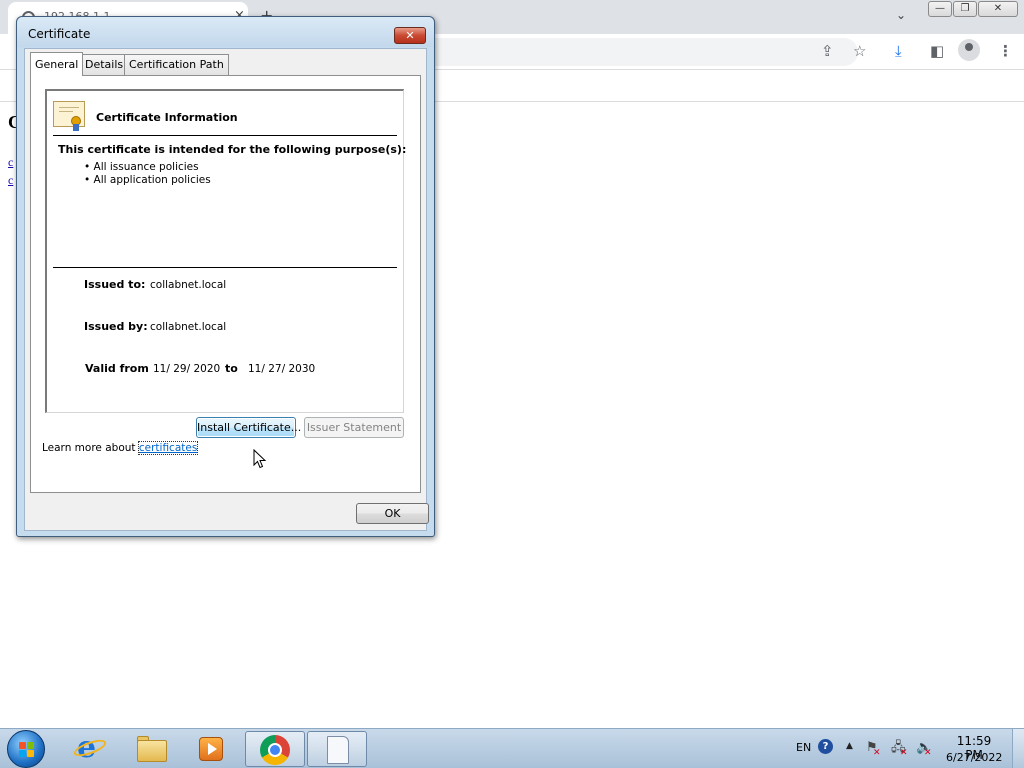 This screenshot has width=1024, height=768. I want to click on play-icon, so click(212, 749).